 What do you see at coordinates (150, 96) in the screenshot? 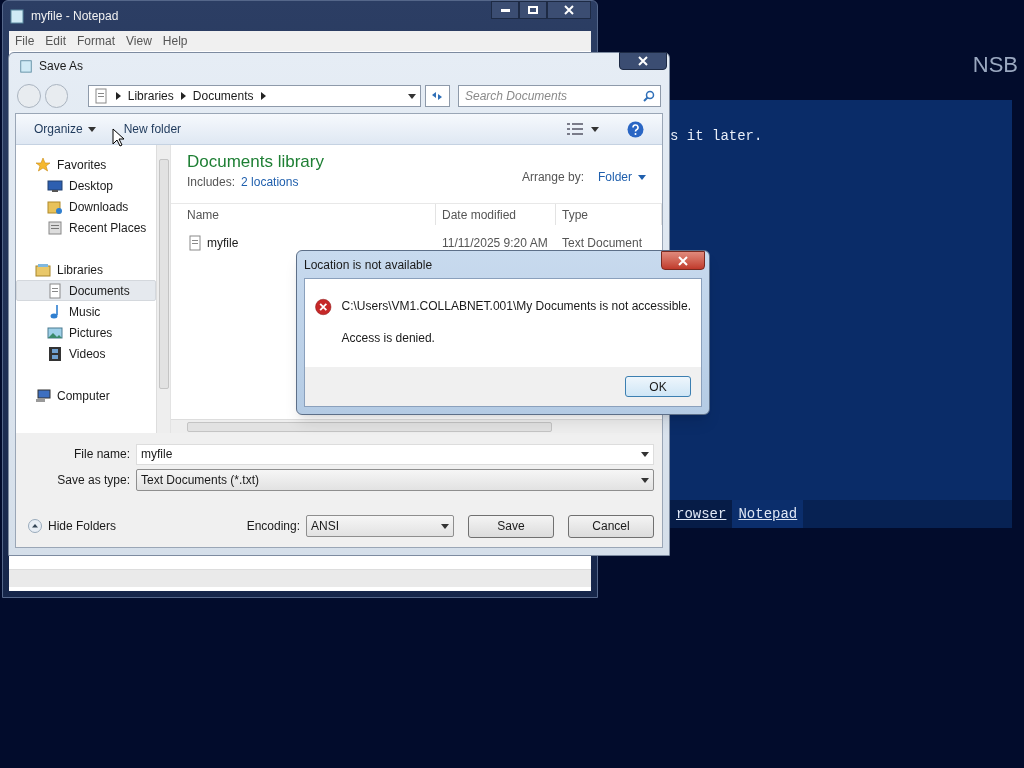
I see `breadcrumb-item: Libraries` at bounding box center [150, 96].